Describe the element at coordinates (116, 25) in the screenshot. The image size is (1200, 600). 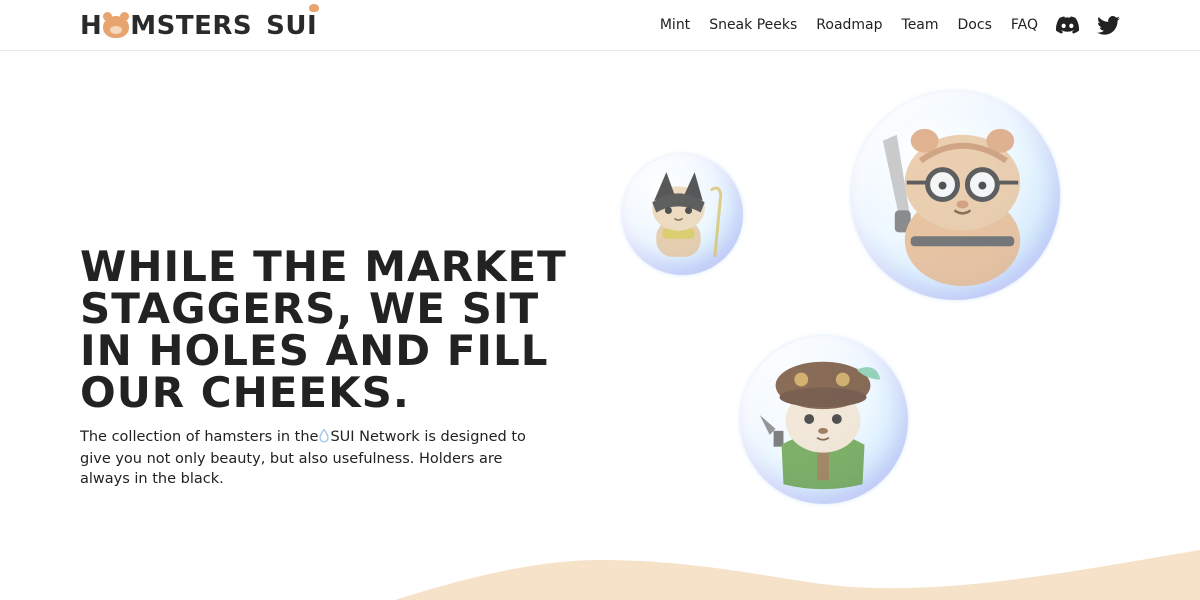
I see `hamster-face-icon` at that location.